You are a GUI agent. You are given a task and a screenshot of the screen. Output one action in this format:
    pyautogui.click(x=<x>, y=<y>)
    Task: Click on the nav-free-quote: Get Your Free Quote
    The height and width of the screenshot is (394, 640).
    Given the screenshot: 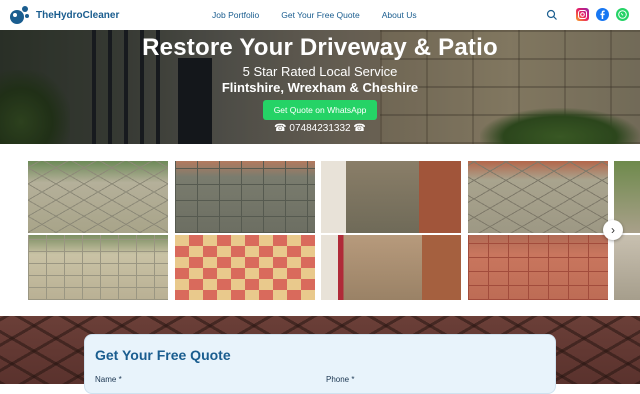 What is the action you would take?
    pyautogui.click(x=320, y=15)
    